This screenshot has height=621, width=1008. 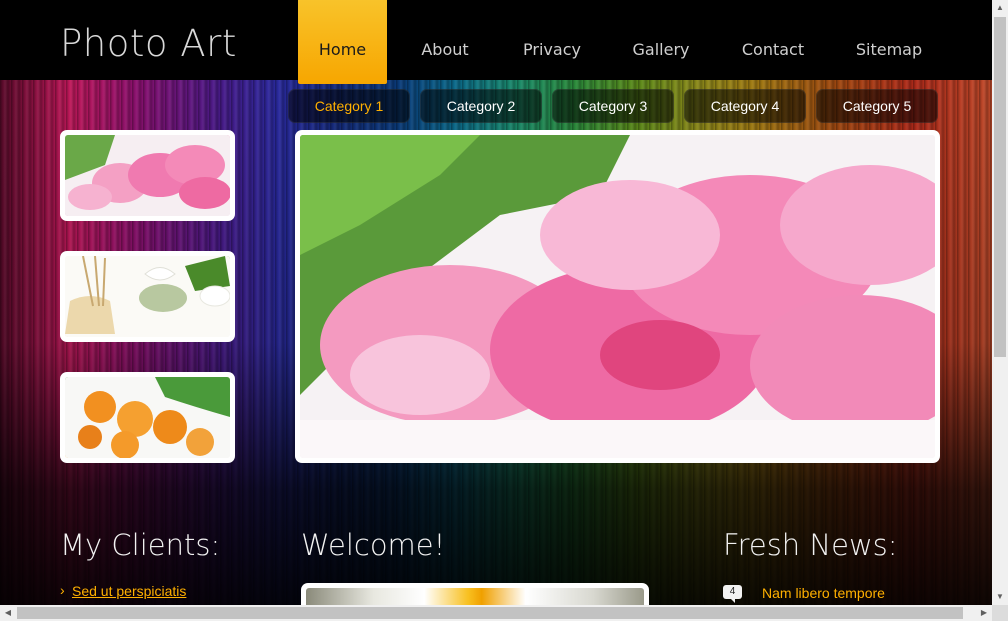 What do you see at coordinates (1000, 597) in the screenshot?
I see `scroll-down-icon: ▼` at bounding box center [1000, 597].